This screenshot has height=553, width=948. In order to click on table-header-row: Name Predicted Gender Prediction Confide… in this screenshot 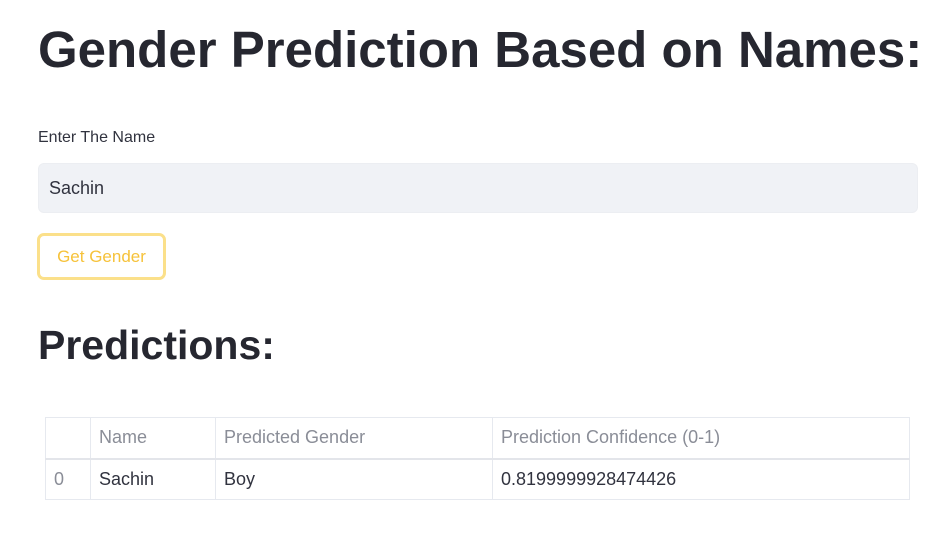, I will do `click(477, 438)`.